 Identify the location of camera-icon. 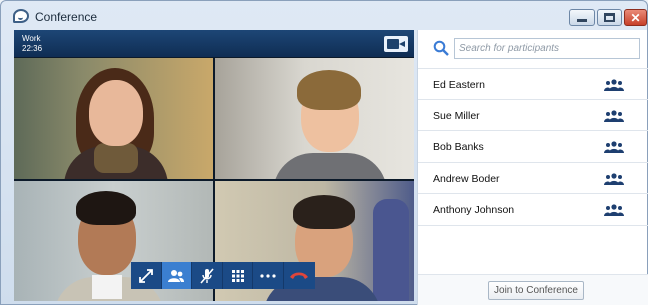
(393, 44).